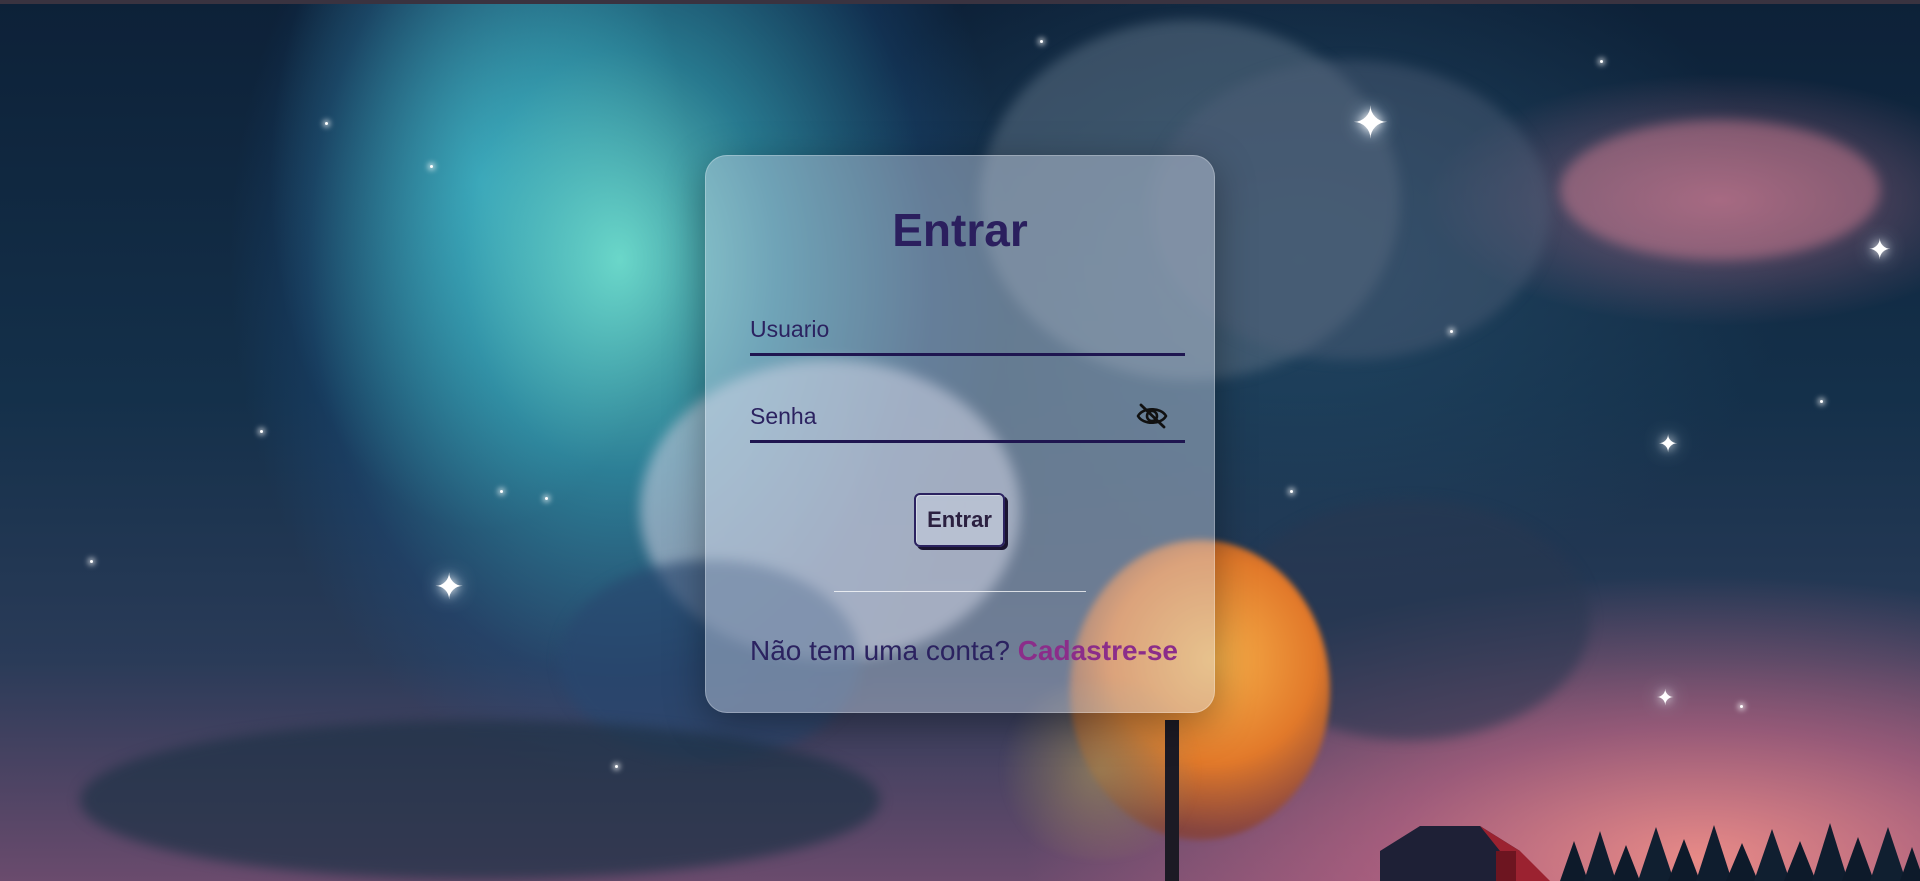 This screenshot has width=1920, height=881. What do you see at coordinates (880, 650) in the screenshot?
I see `signup-prompt-text: Não tem uma conta?` at bounding box center [880, 650].